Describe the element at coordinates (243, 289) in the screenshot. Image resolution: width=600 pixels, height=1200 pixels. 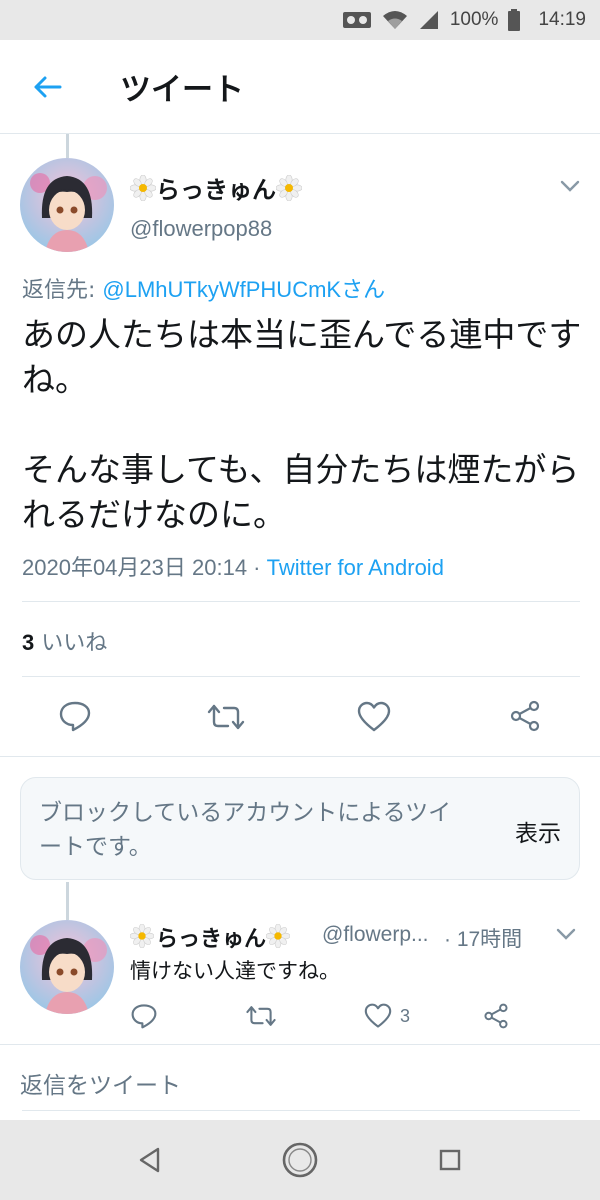
I see `reply-to-mention: @LMhUTkyWfPHUCmKさん` at that location.